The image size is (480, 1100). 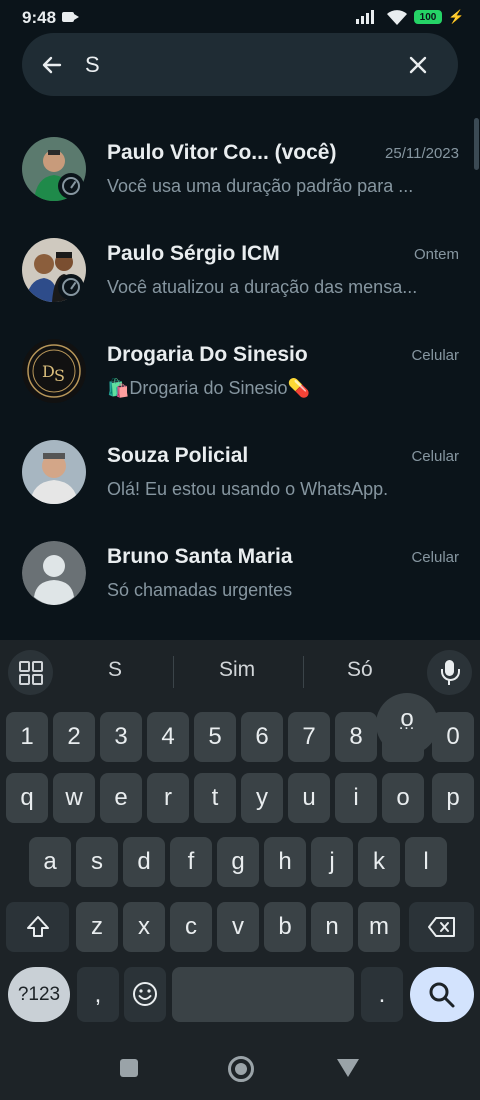 I want to click on key-u: u, so click(x=309, y=798).